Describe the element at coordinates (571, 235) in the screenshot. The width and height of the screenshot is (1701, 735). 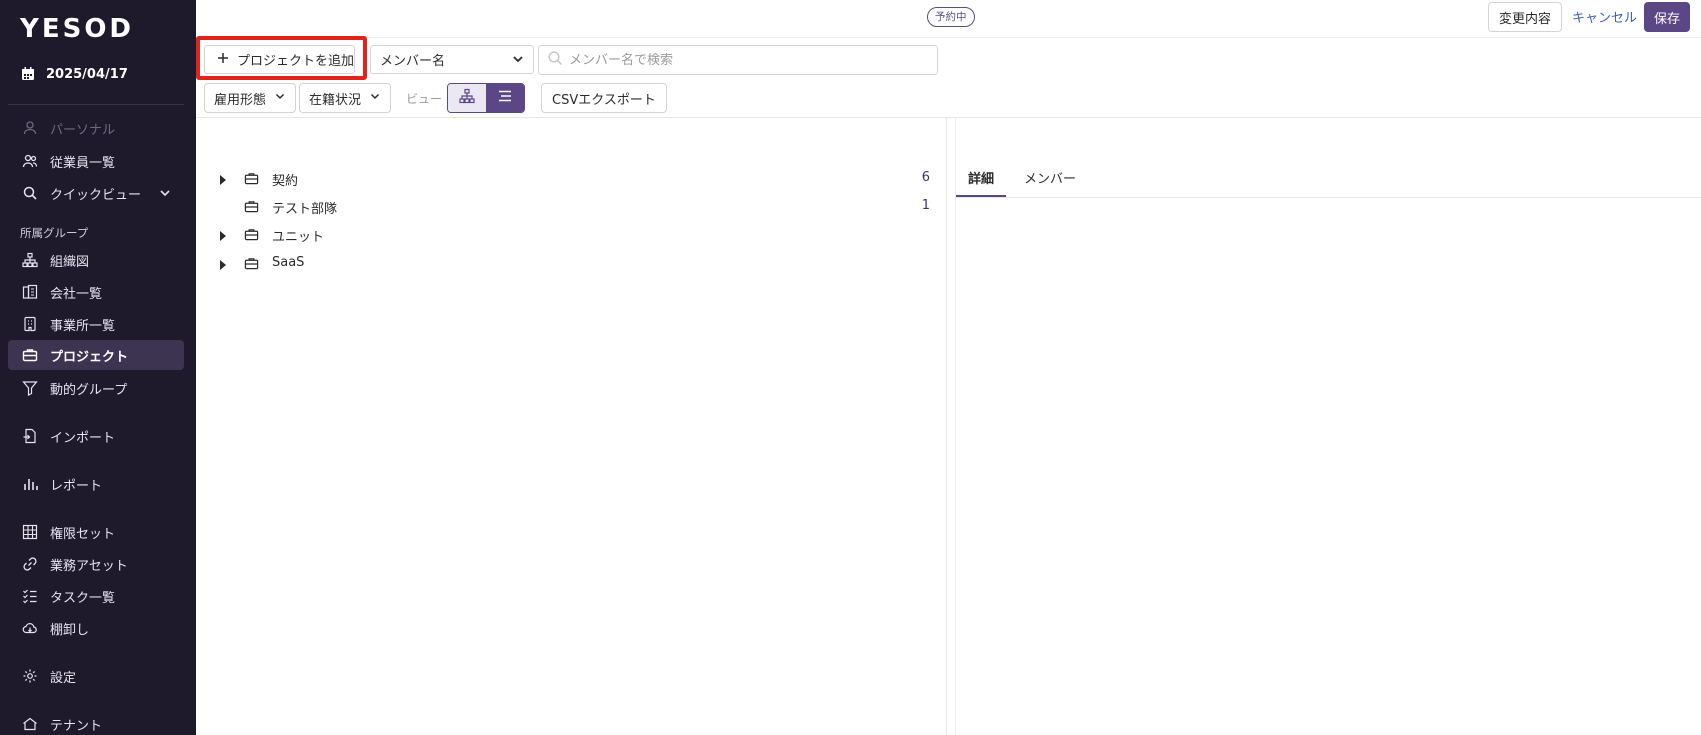
I see `tree-row: ユニット` at that location.